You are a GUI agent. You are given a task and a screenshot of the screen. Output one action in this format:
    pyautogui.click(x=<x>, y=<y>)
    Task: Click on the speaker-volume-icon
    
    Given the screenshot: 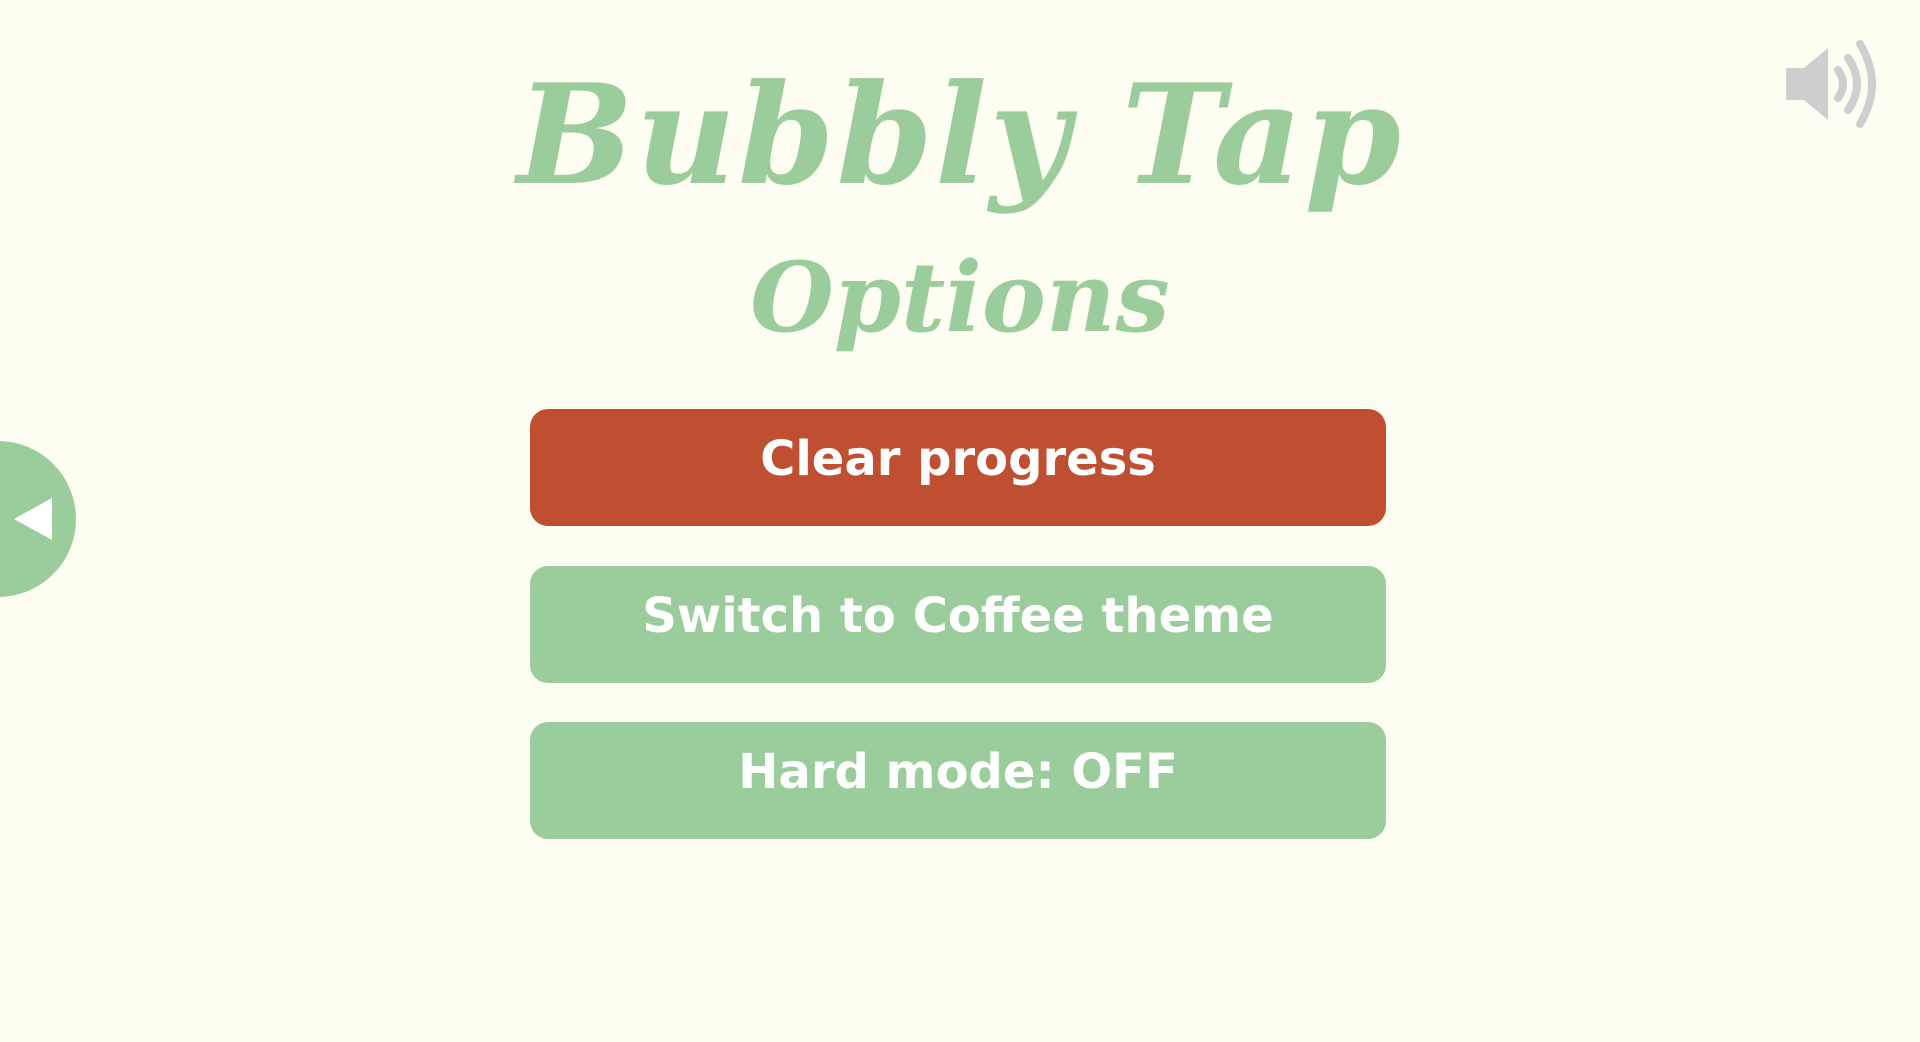 What is the action you would take?
    pyautogui.click(x=1831, y=84)
    